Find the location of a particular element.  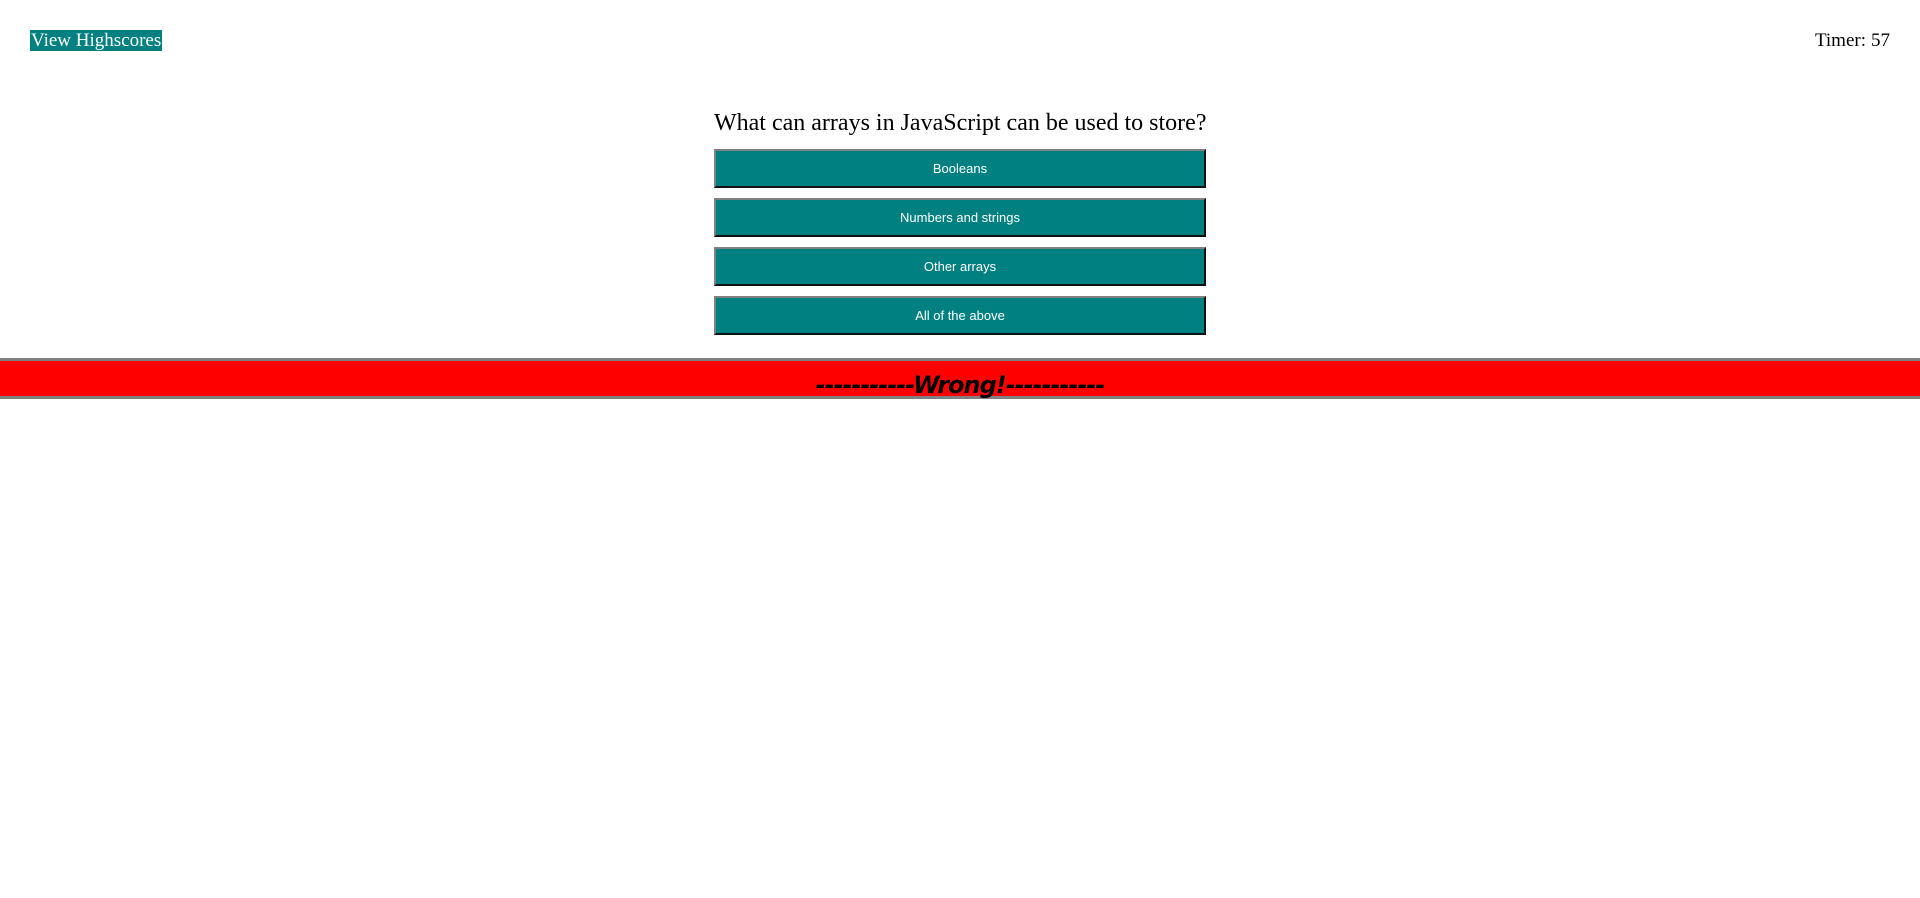

feedback-banner: -----------Wrong!----------- is located at coordinates (960, 378).